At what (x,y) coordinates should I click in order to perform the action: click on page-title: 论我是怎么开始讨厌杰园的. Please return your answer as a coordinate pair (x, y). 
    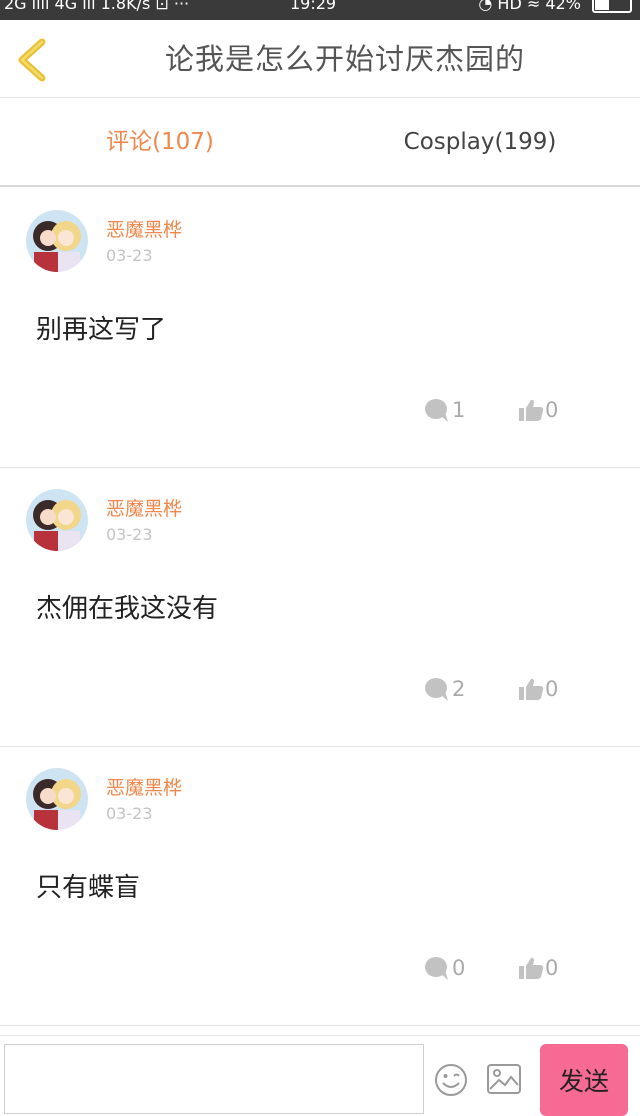
    Looking at the image, I should click on (344, 59).